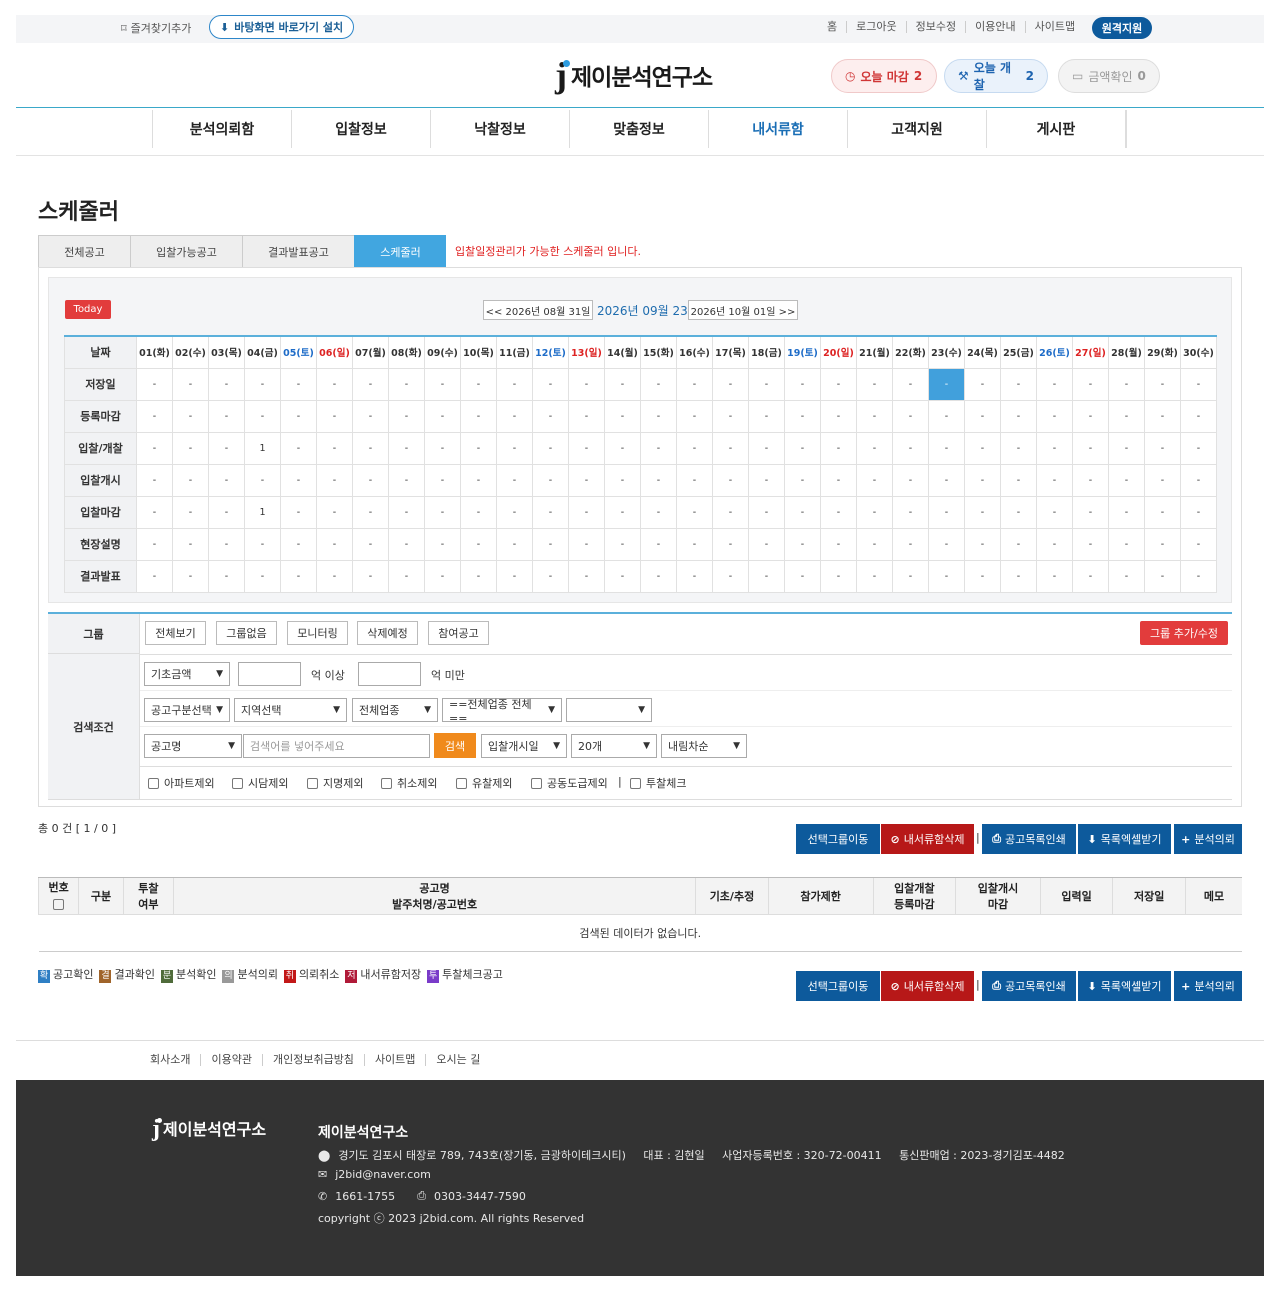 The image size is (1280, 1292). Describe the element at coordinates (290, 710) in the screenshot. I see `region-select: 지역선택 ▼` at that location.